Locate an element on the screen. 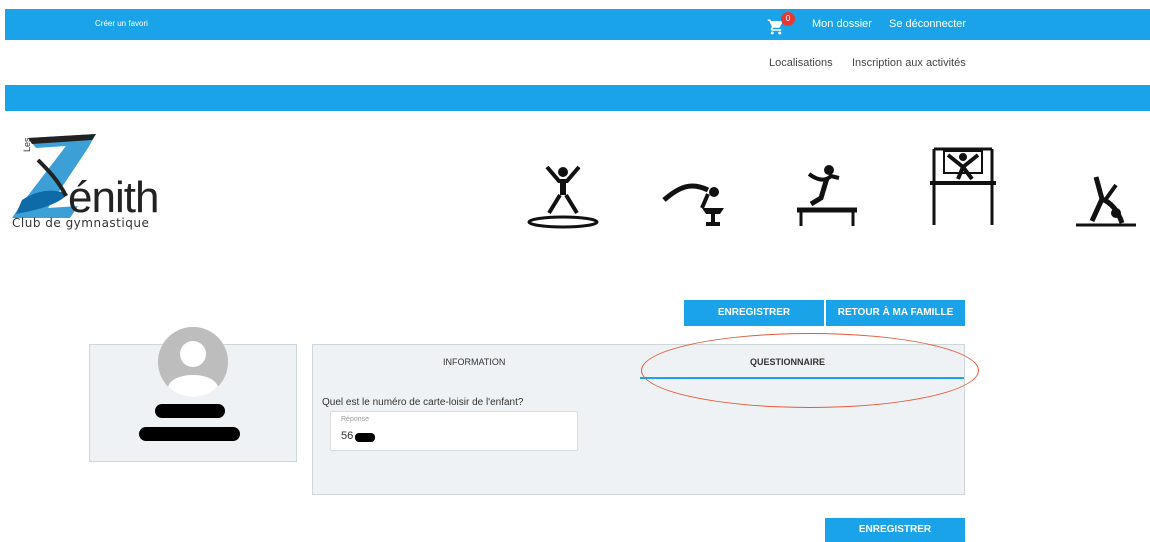  create-favorite-link: Créer un favori is located at coordinates (121, 23).